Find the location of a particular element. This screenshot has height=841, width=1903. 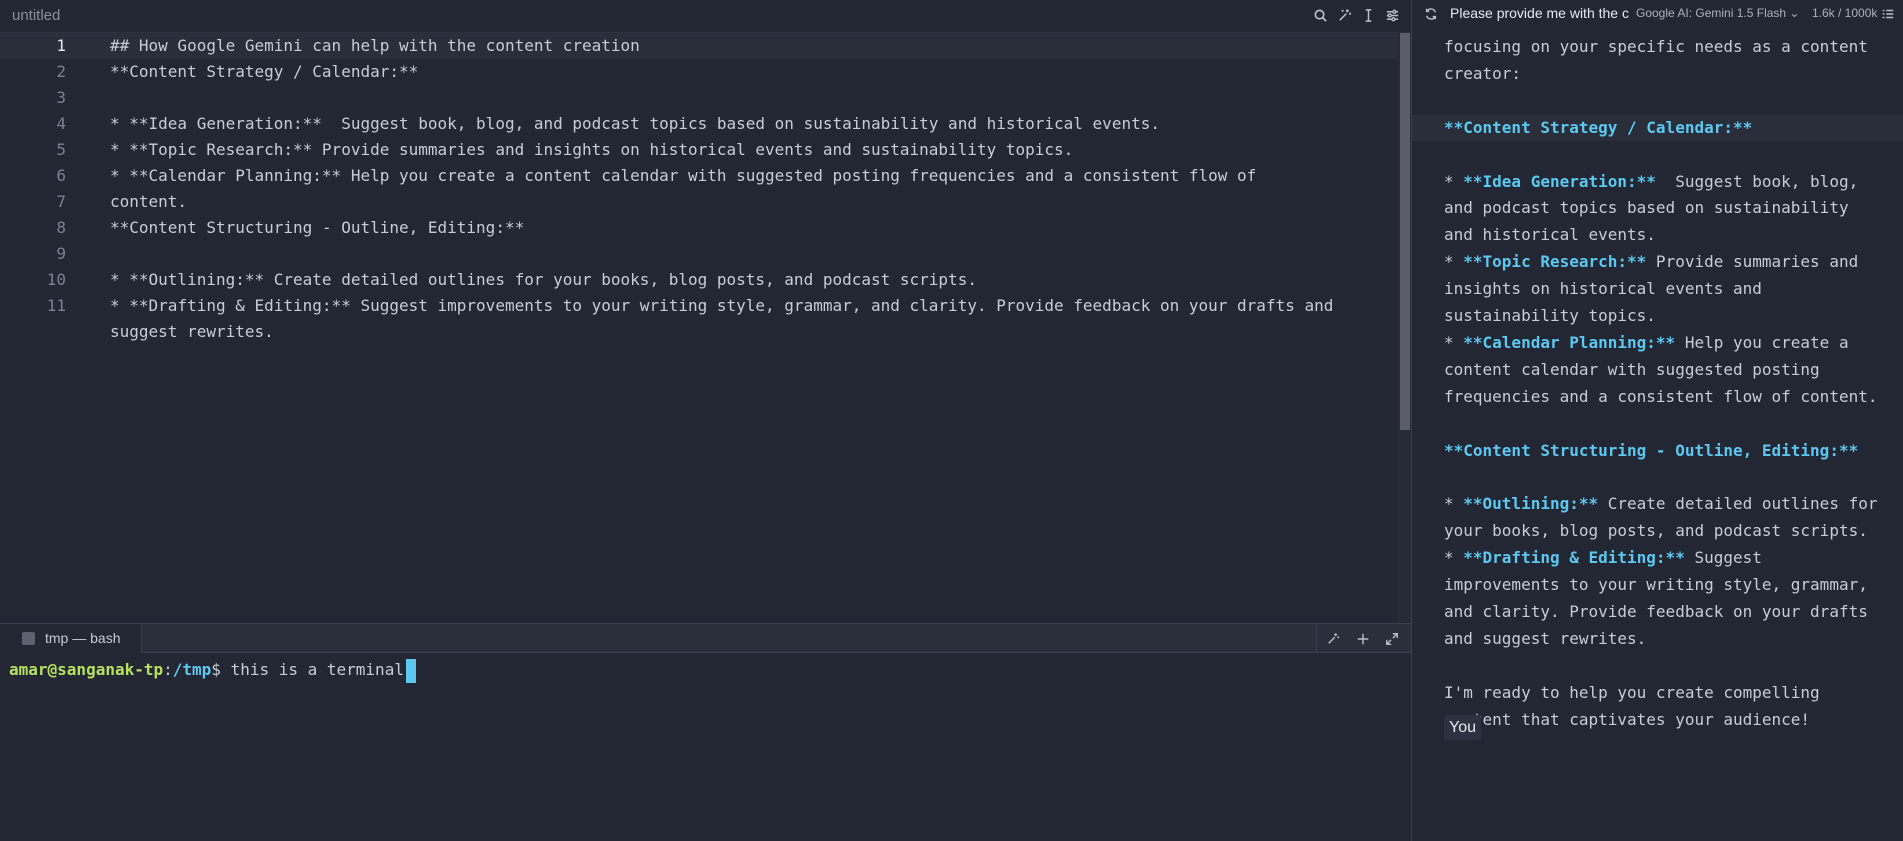

chat-text: Suggest is located at coordinates (1723, 557).